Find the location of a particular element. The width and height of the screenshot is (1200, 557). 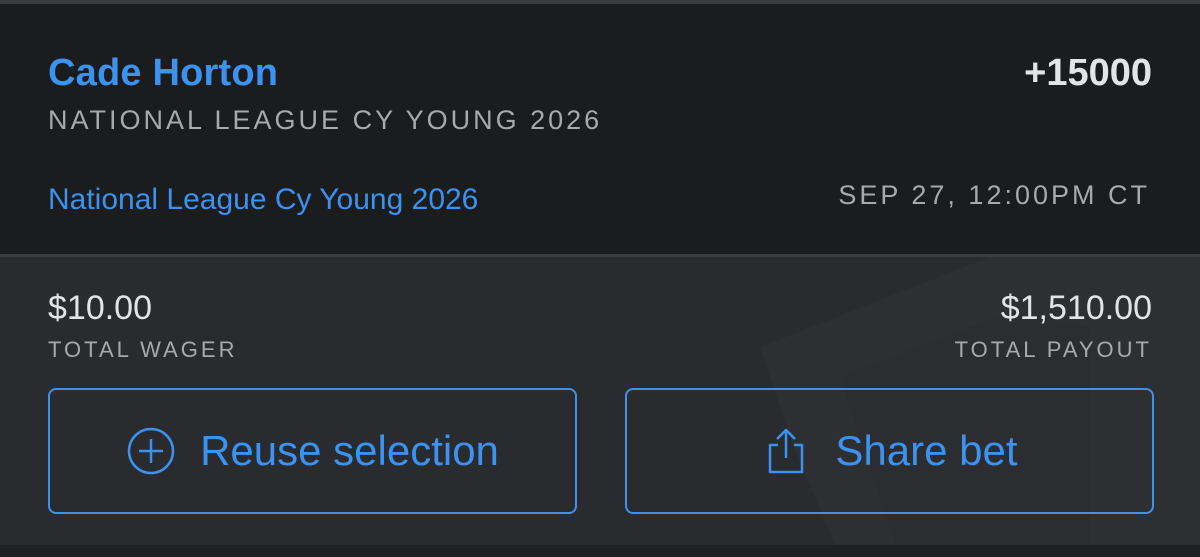

reuse-selection-label: Reuse selection is located at coordinates (349, 450).